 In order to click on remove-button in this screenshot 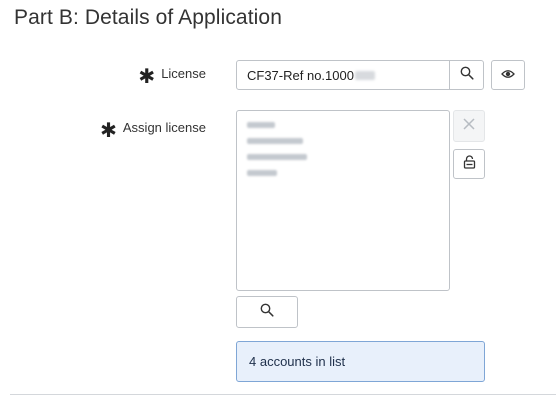, I will do `click(469, 126)`.